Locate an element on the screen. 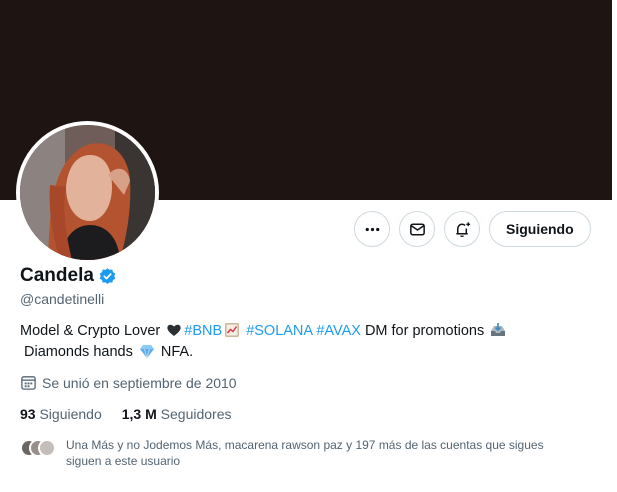  join-date-text: Se unió en septiembre de 2010 is located at coordinates (139, 382).